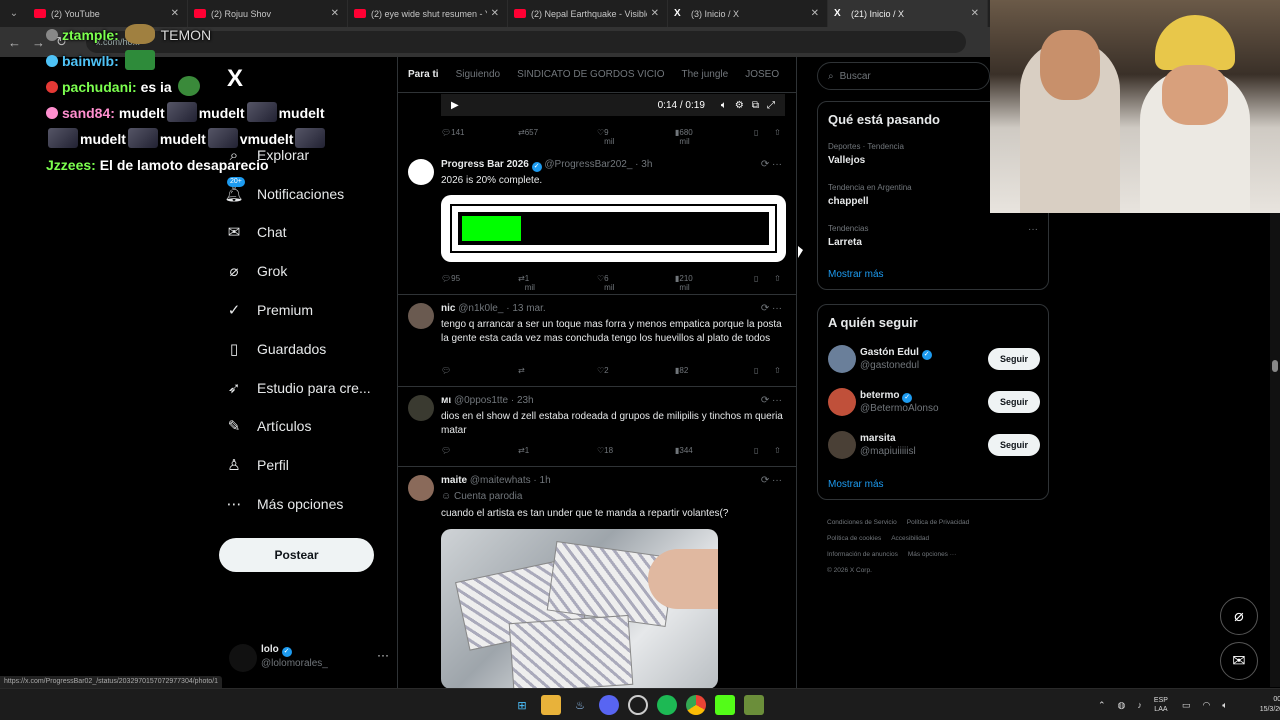 The width and height of the screenshot is (1280, 720). What do you see at coordinates (755, 105) in the screenshot?
I see `pip-icon: ⧉` at bounding box center [755, 105].